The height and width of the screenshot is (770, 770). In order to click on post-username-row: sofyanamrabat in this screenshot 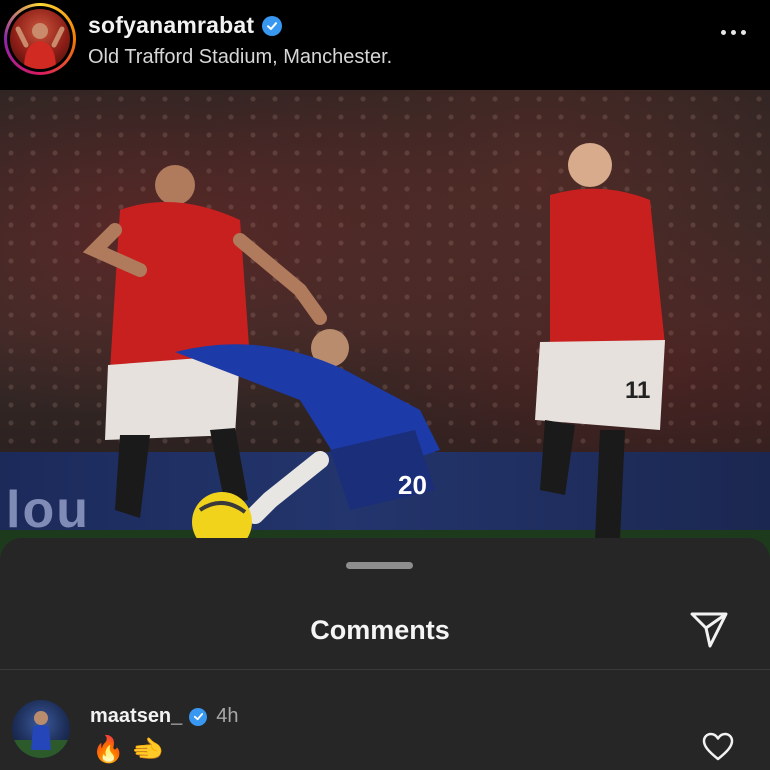, I will do `click(185, 25)`.